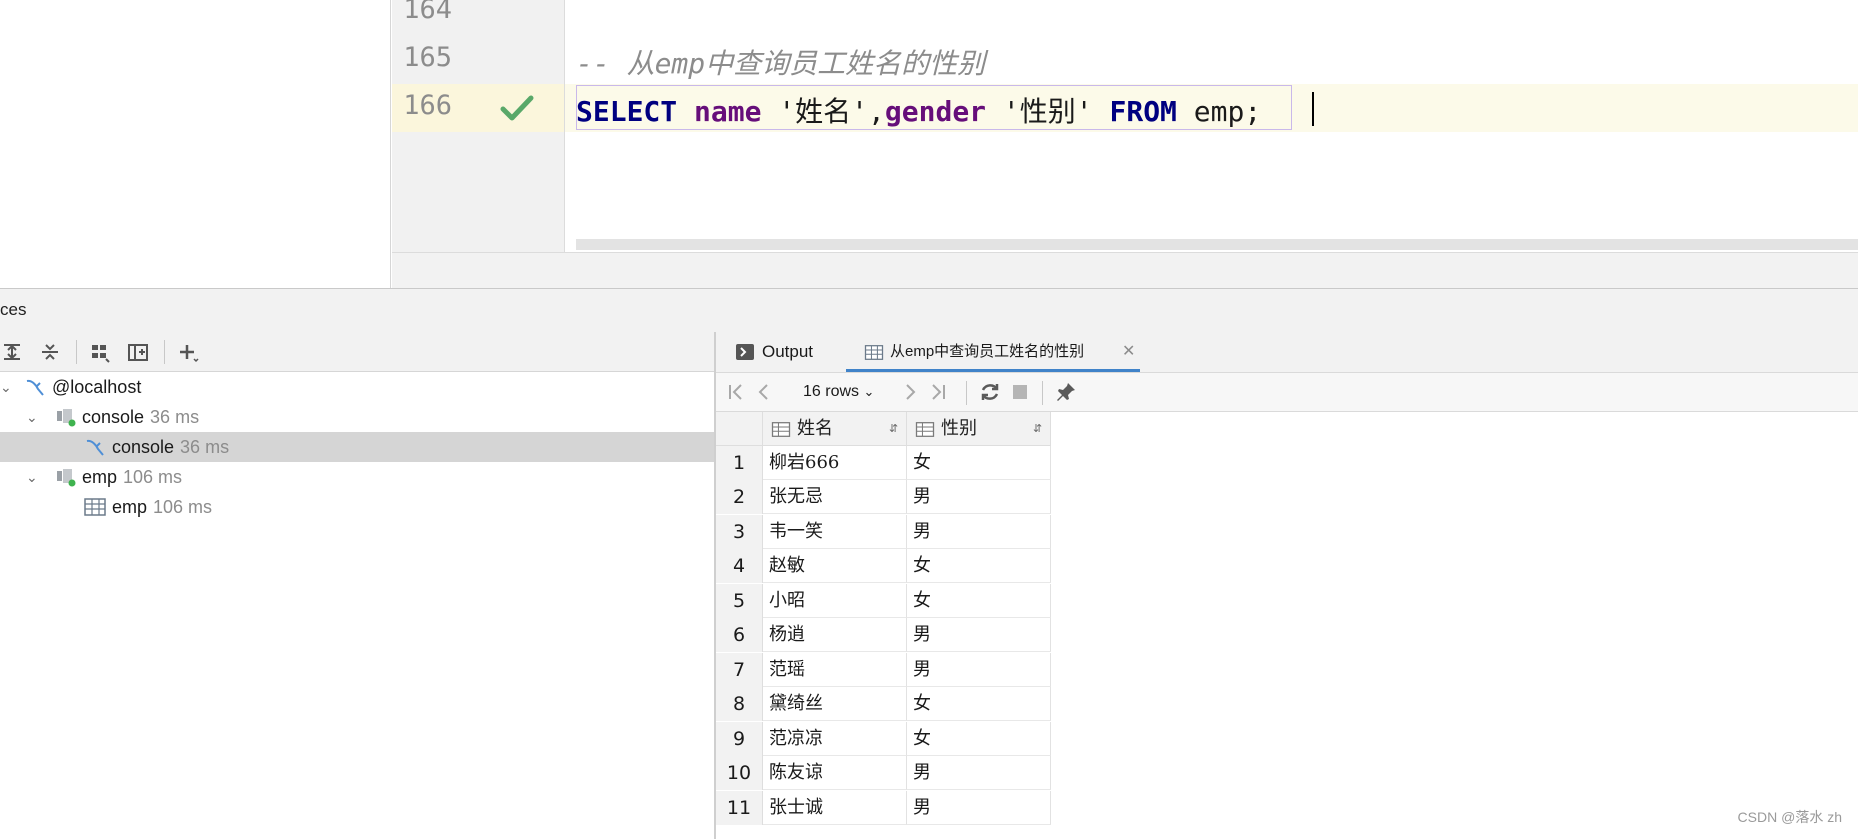 The image size is (1858, 839). What do you see at coordinates (835, 773) in the screenshot?
I see `cell-name: 陈友谅` at bounding box center [835, 773].